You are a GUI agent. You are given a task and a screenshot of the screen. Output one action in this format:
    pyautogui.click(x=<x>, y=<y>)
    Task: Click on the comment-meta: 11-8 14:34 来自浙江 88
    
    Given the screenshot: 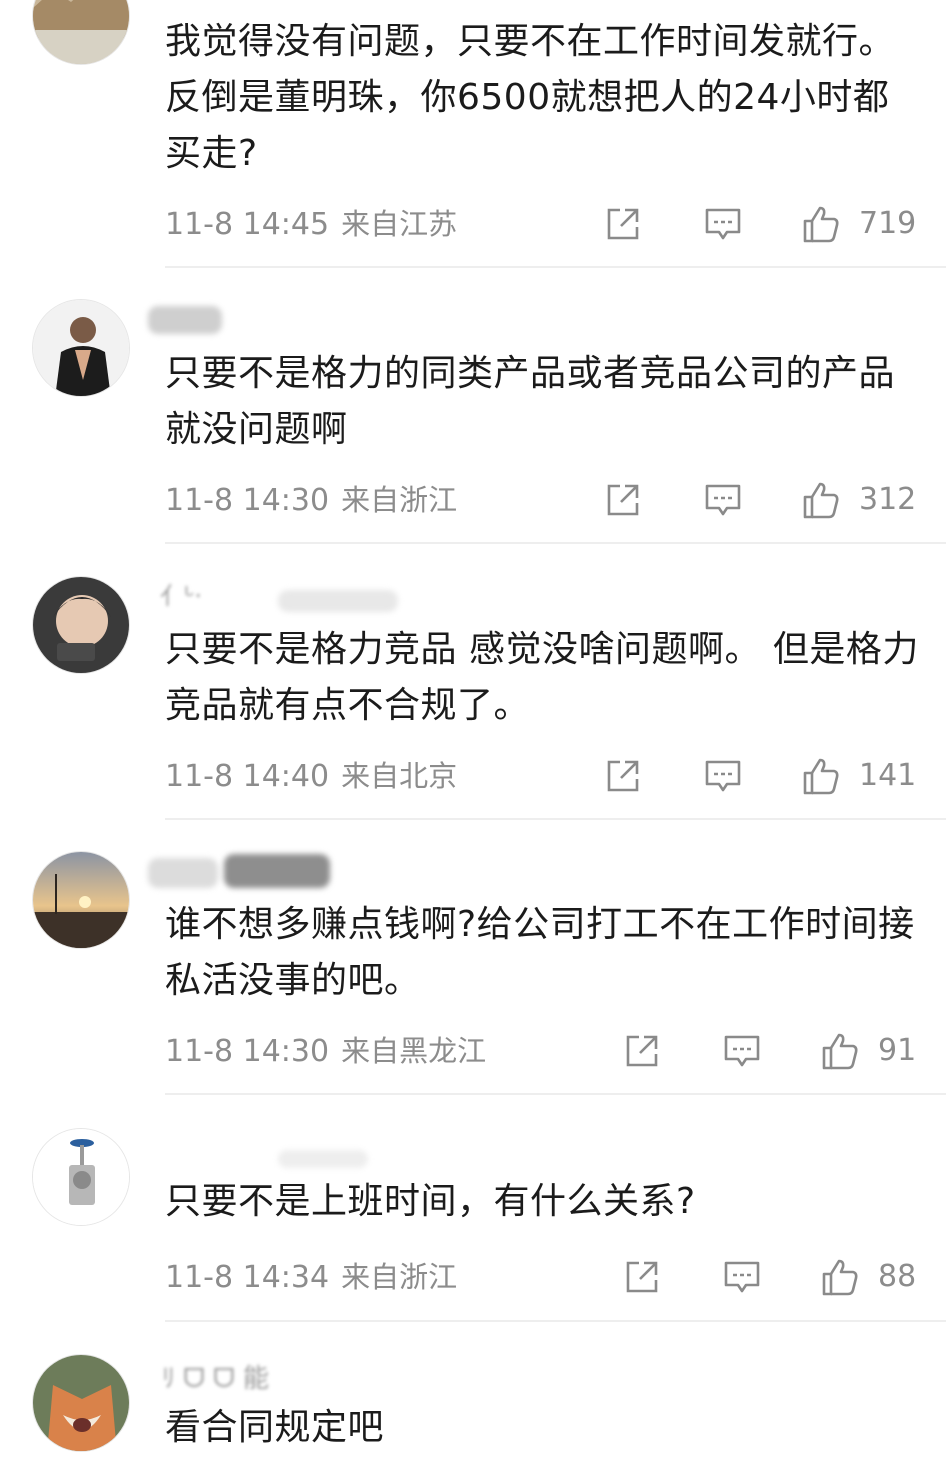 What is the action you would take?
    pyautogui.click(x=545, y=1277)
    